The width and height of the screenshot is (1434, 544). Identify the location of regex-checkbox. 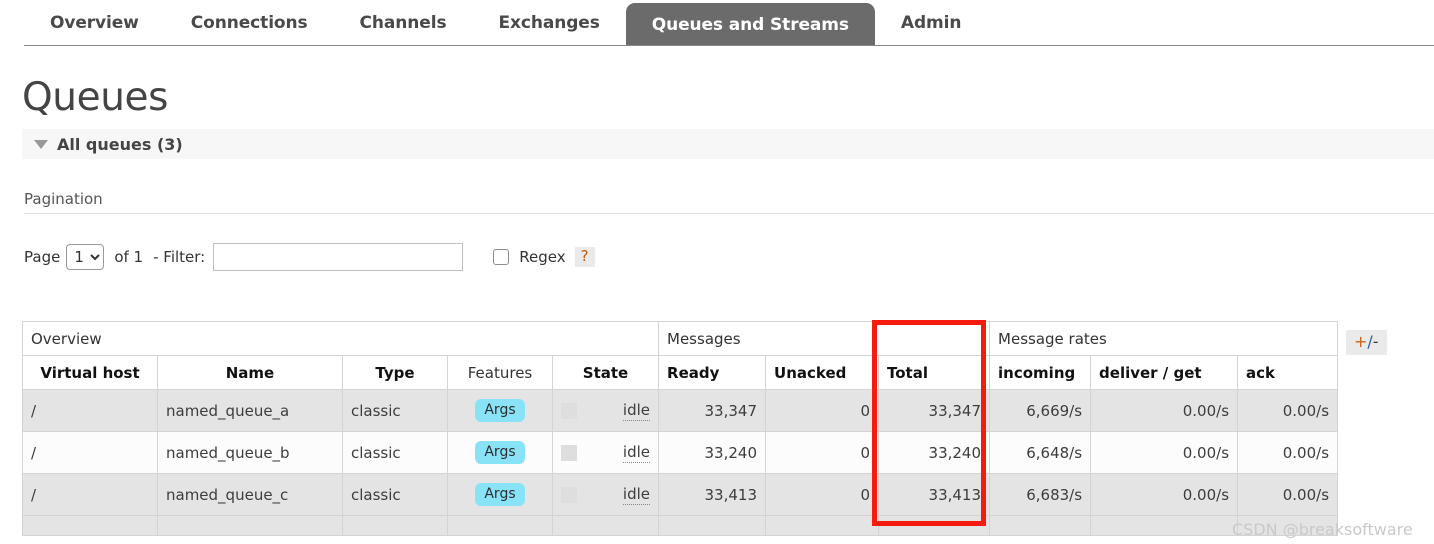
(501, 257).